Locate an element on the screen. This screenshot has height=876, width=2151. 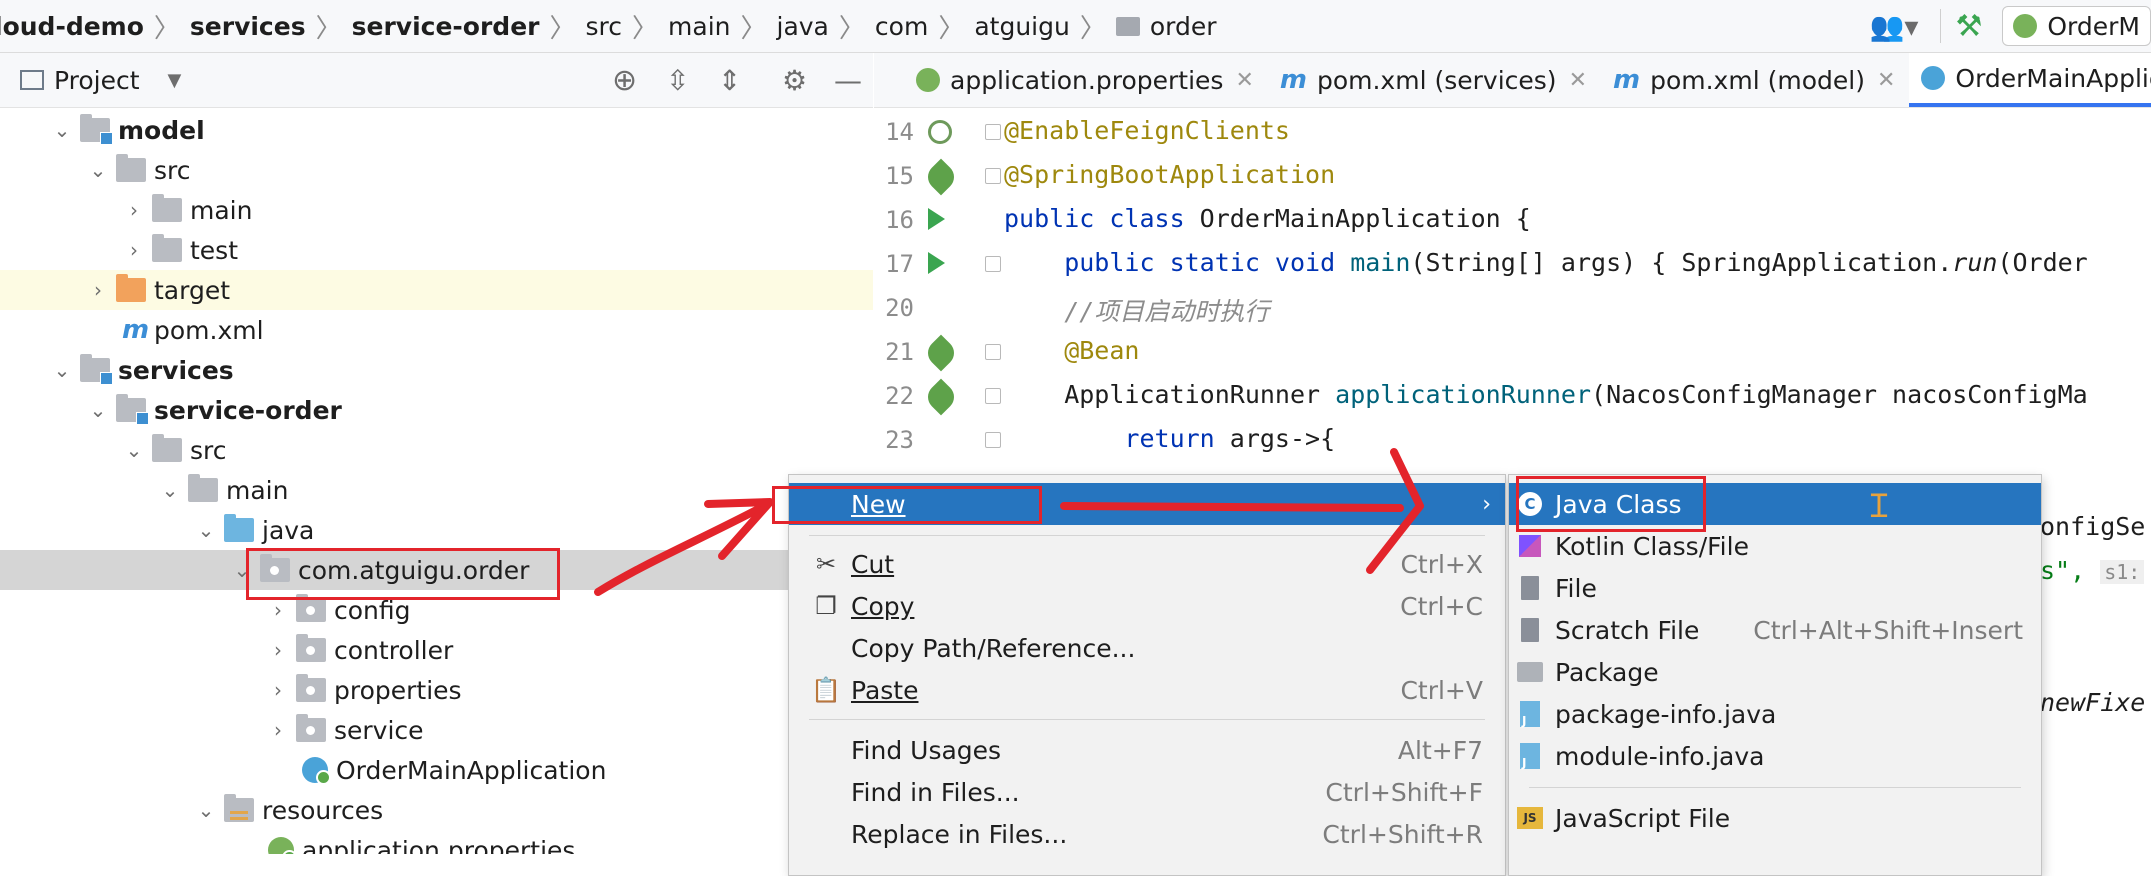
breadcrumb-item: src 〉 is located at coordinates (627, 26).